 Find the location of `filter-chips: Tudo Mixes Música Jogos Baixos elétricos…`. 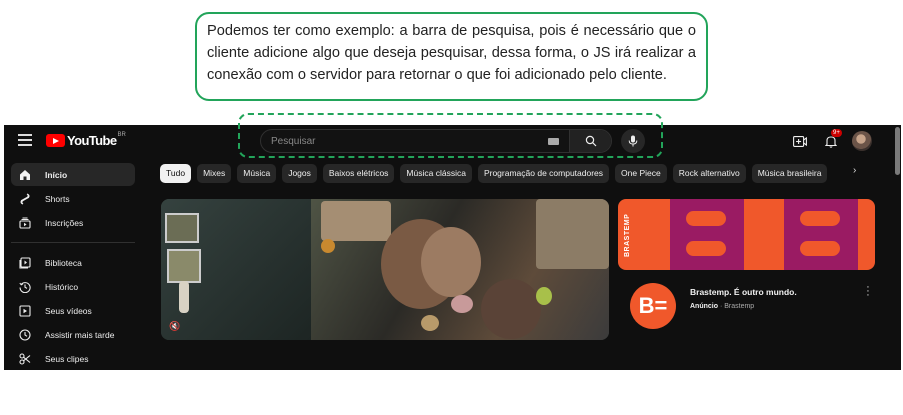

filter-chips: Tudo Mixes Música Jogos Baixos elétricos… is located at coordinates (514, 173).